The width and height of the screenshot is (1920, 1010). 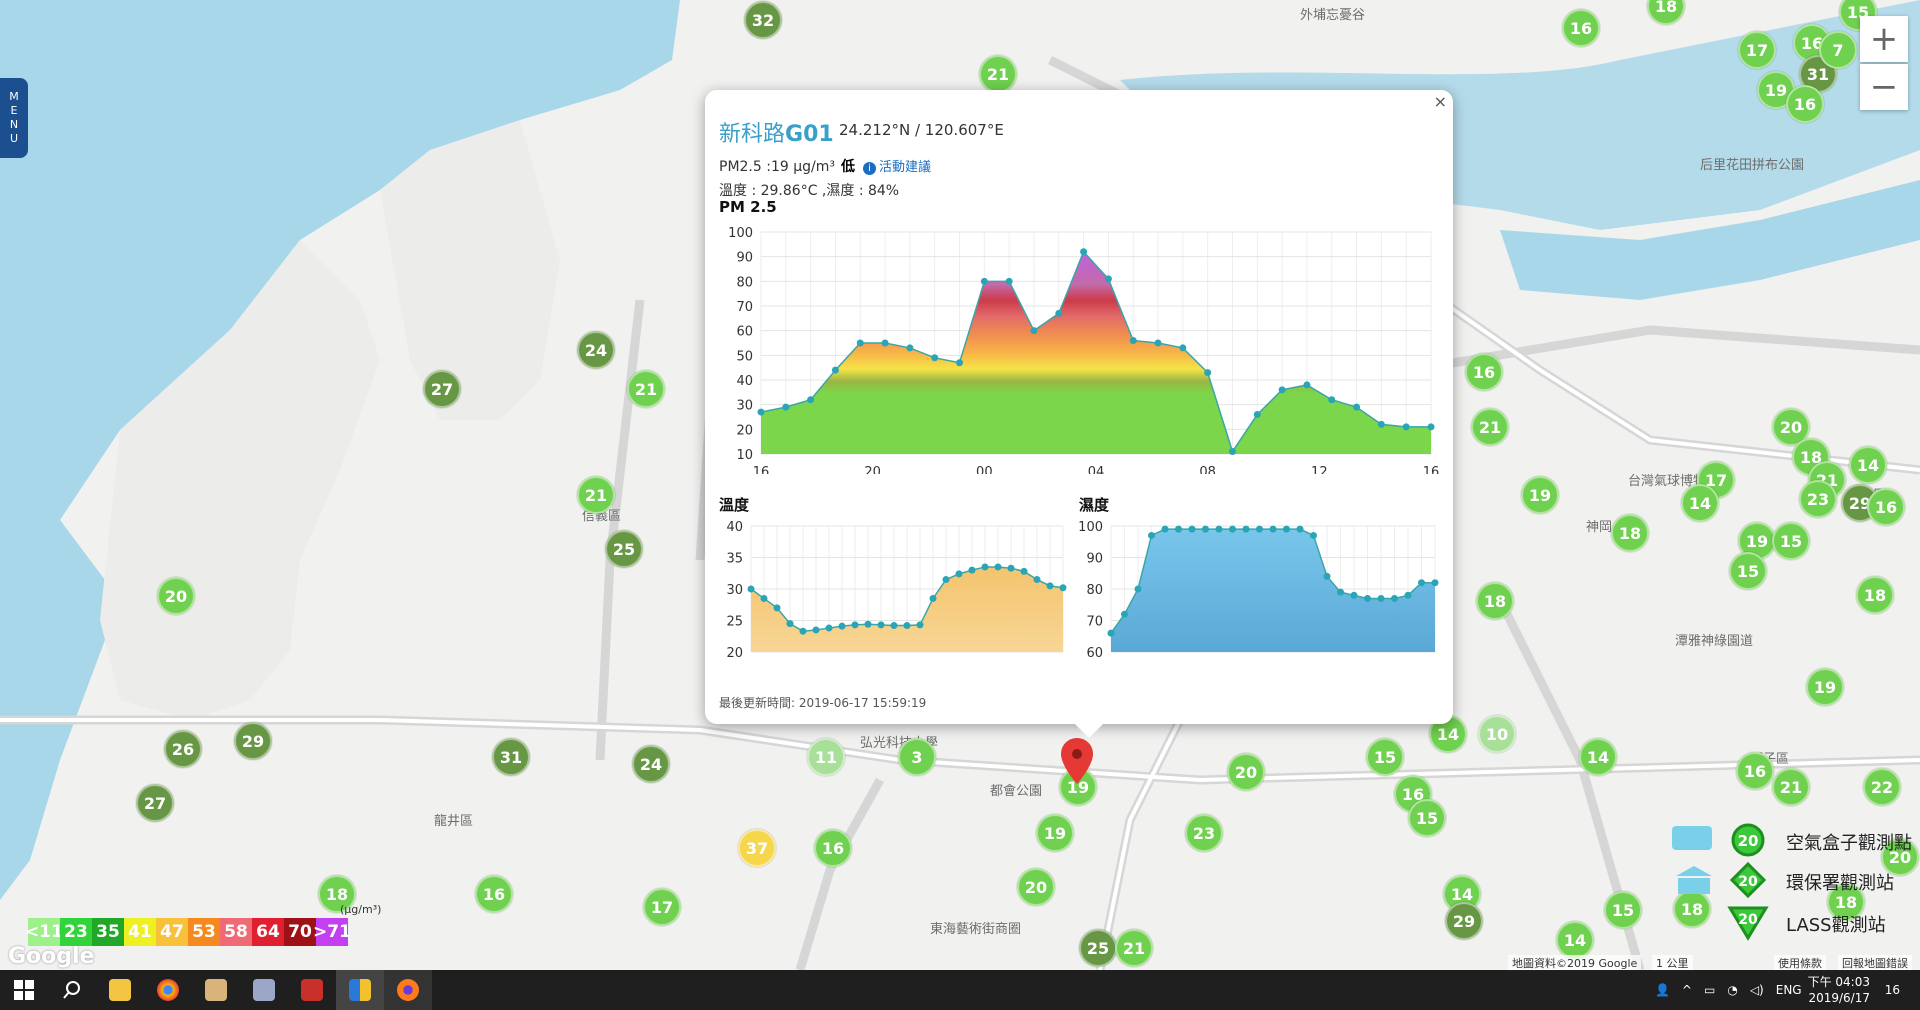 What do you see at coordinates (1687, 990) in the screenshot?
I see `tray-expand-icon: ^` at bounding box center [1687, 990].